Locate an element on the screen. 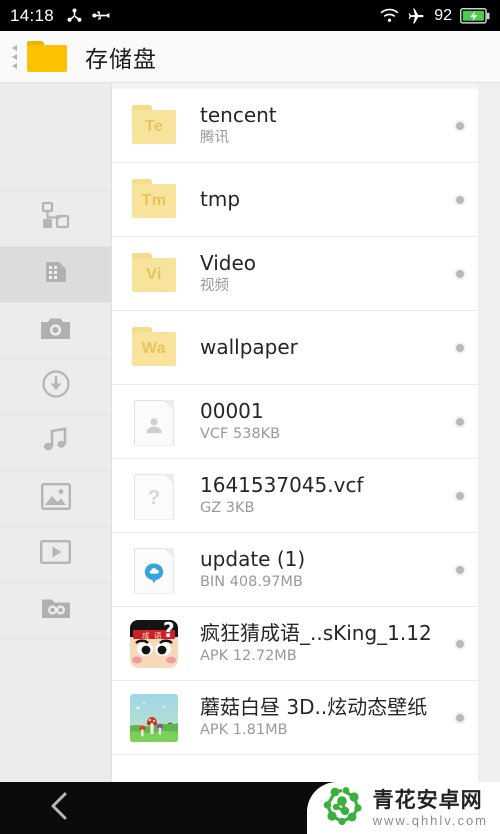 This screenshot has height=834, width=500. folder-badge: Wa is located at coordinates (154, 348).